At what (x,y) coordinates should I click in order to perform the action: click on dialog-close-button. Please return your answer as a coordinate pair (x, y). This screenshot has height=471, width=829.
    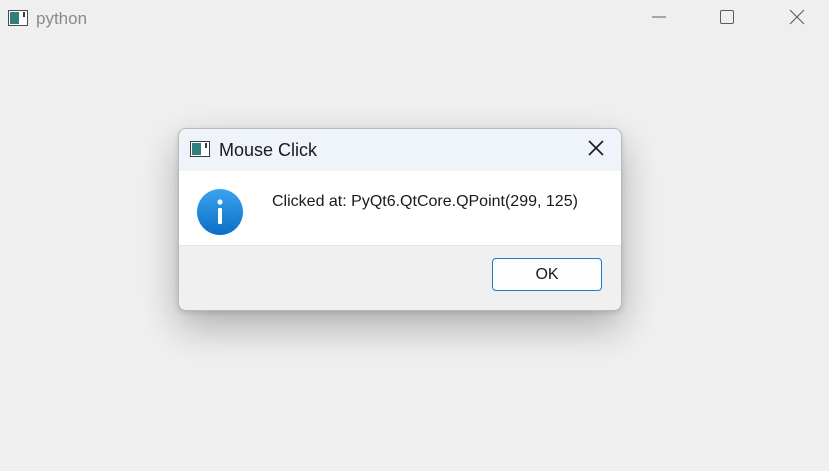
    Looking at the image, I should click on (596, 150).